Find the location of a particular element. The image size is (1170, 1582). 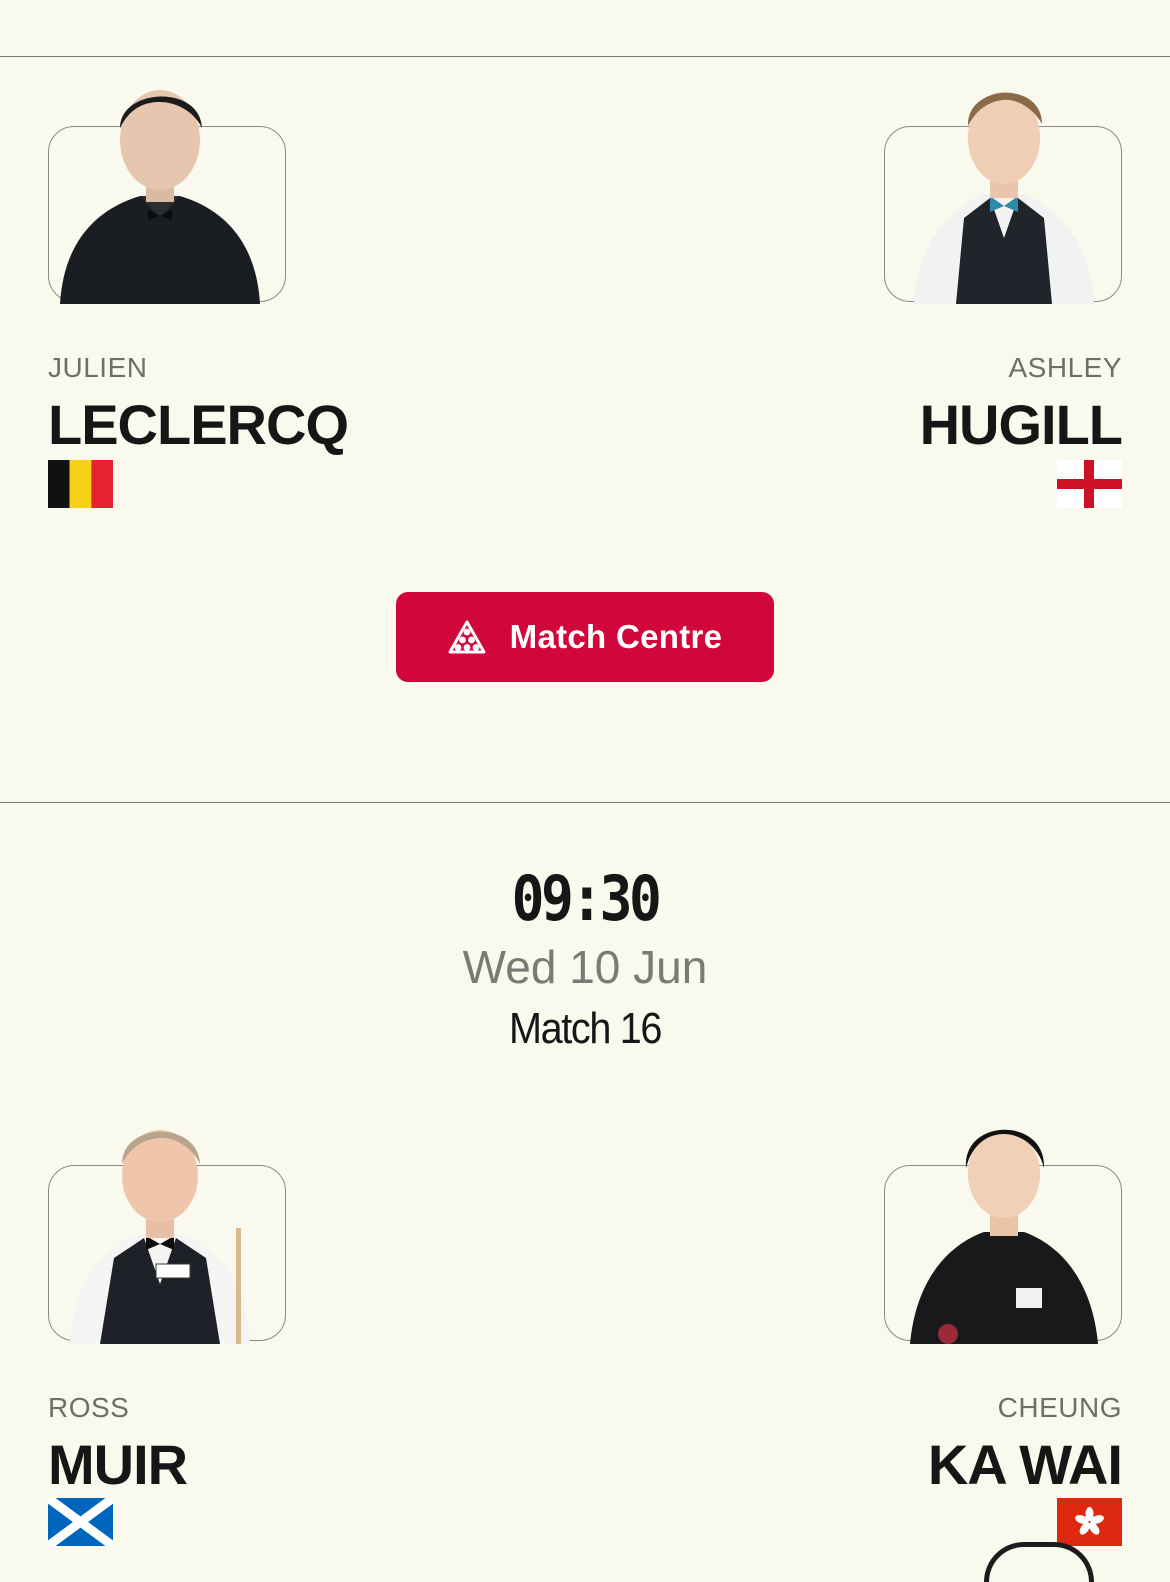

match-divider is located at coordinates (585, 802).